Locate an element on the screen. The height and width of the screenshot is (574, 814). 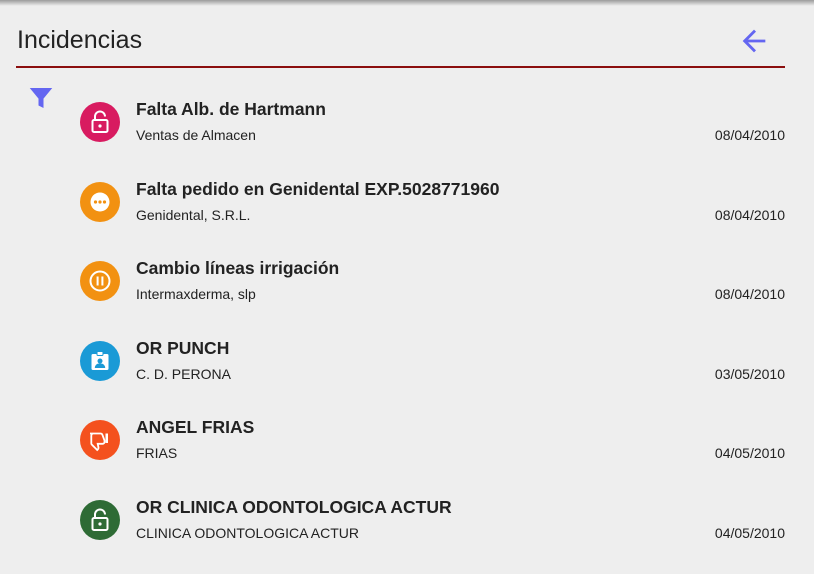
arrow-left-icon is located at coordinates (754, 41).